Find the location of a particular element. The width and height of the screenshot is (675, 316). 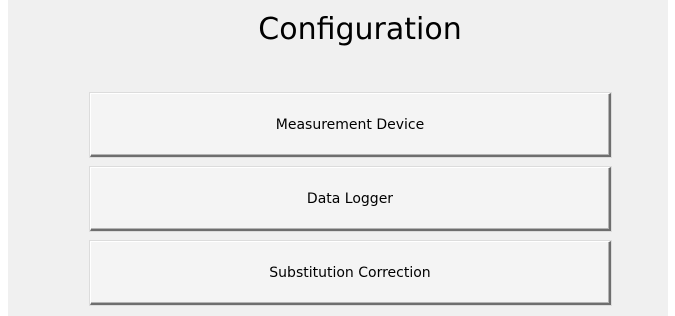

measurement-device-button-label: Measurement Device is located at coordinates (350, 124).